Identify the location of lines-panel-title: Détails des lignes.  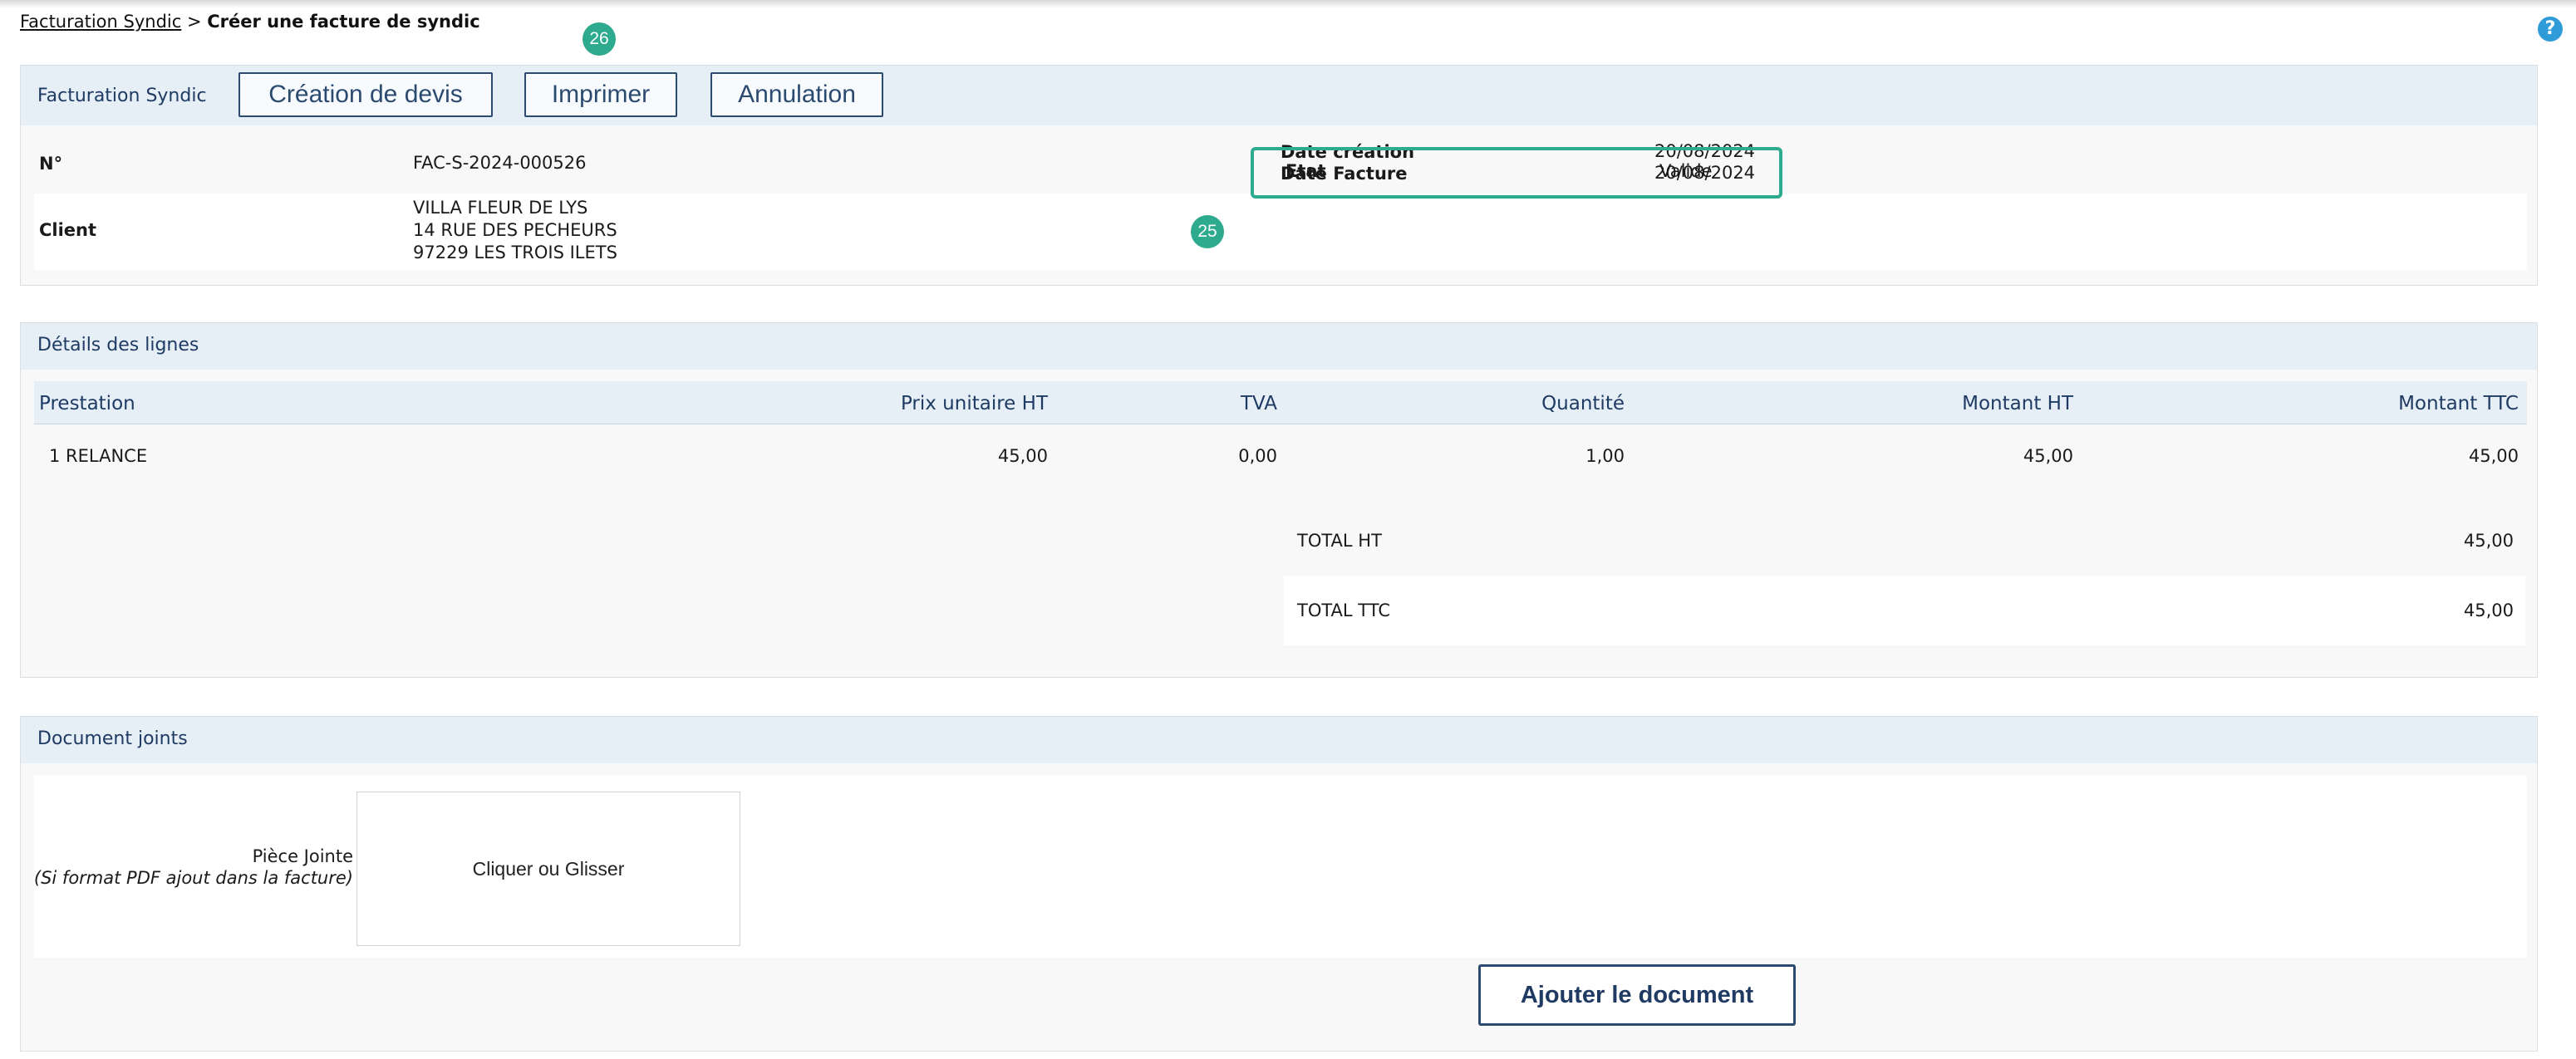
(118, 345).